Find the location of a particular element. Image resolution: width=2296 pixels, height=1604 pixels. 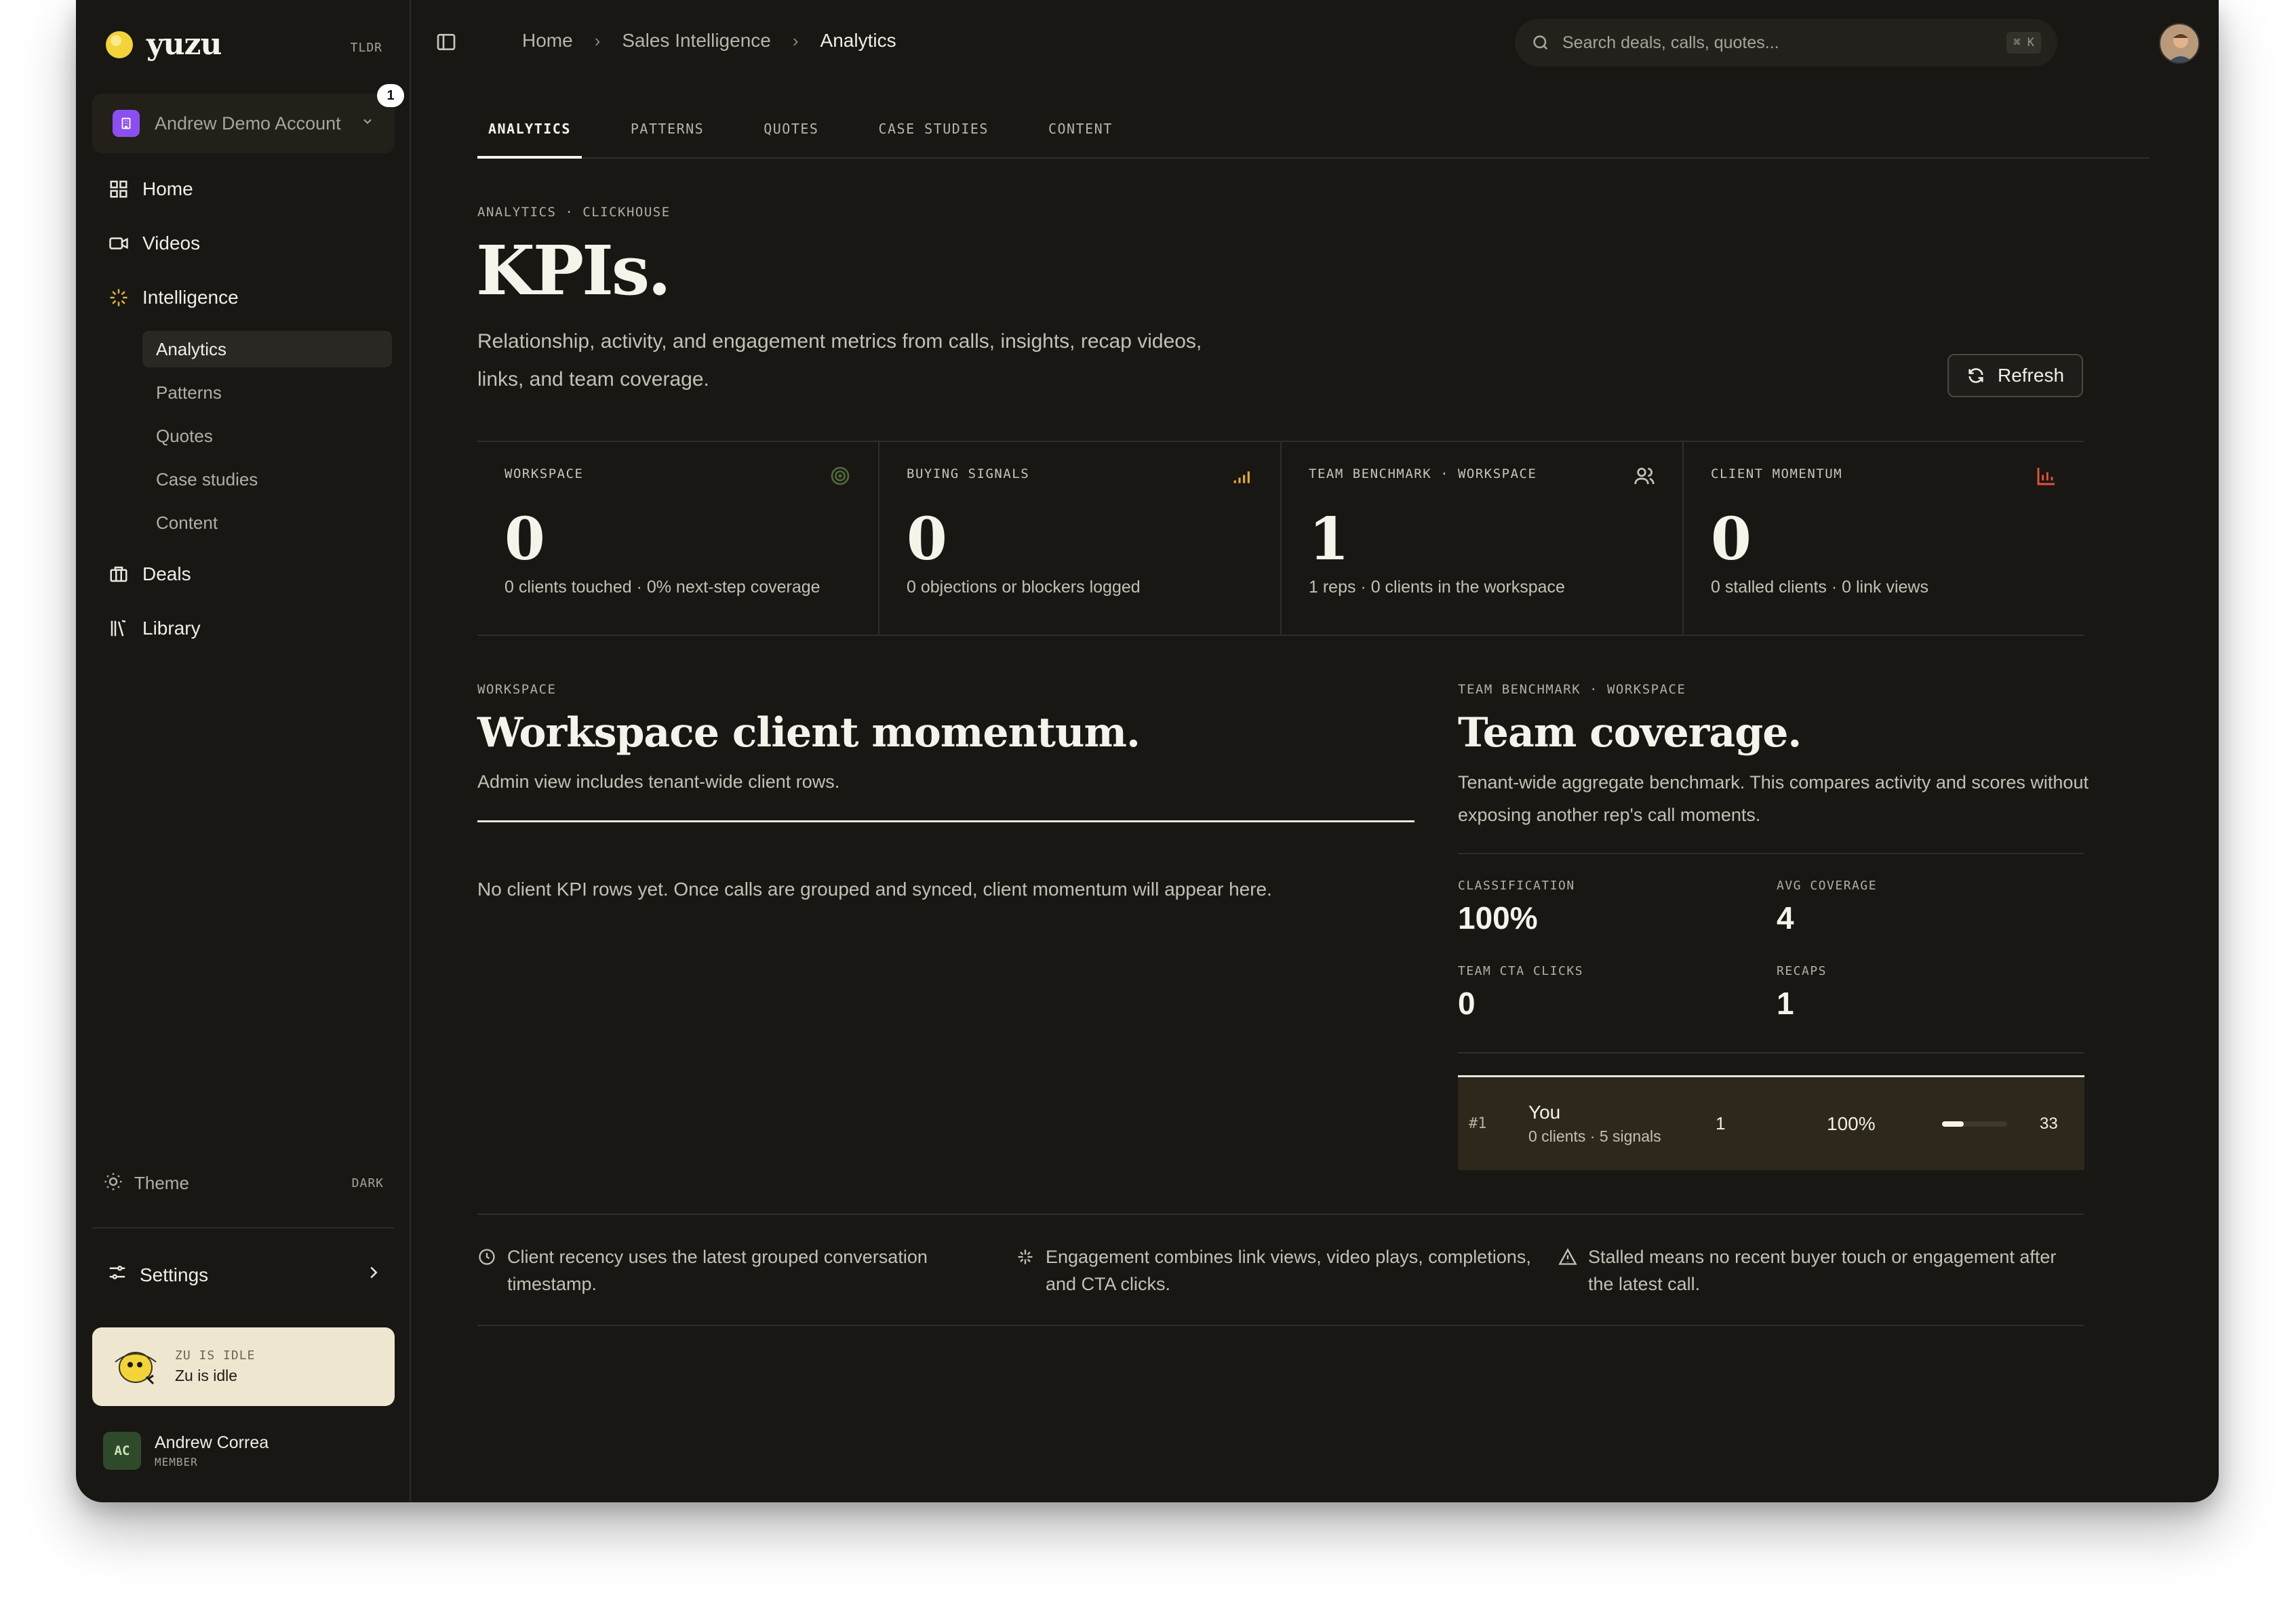

account-name: Andrew Demo Account is located at coordinates (248, 123).